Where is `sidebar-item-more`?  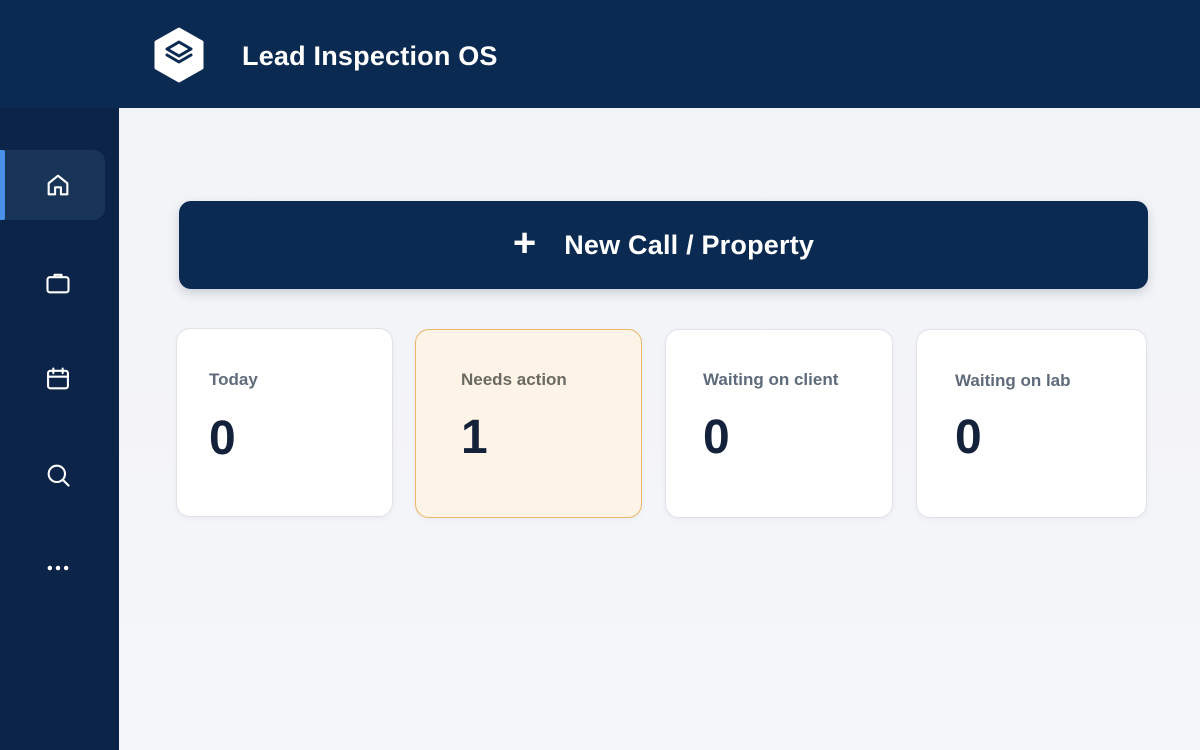 sidebar-item-more is located at coordinates (52, 568).